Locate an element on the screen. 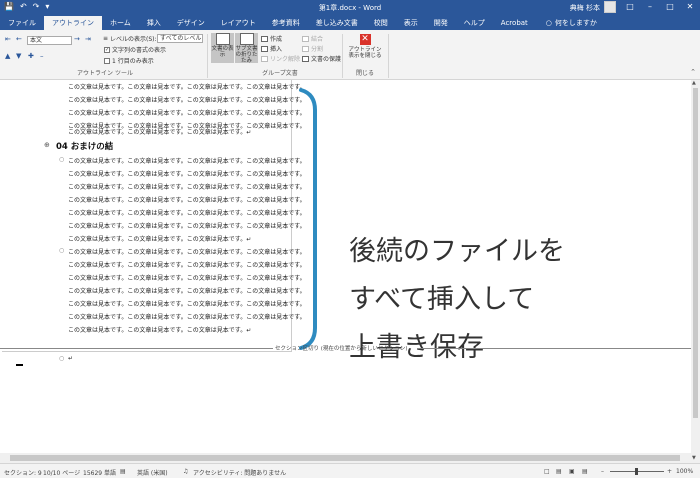  scroll-up-icon: ▲ is located at coordinates (694, 83).